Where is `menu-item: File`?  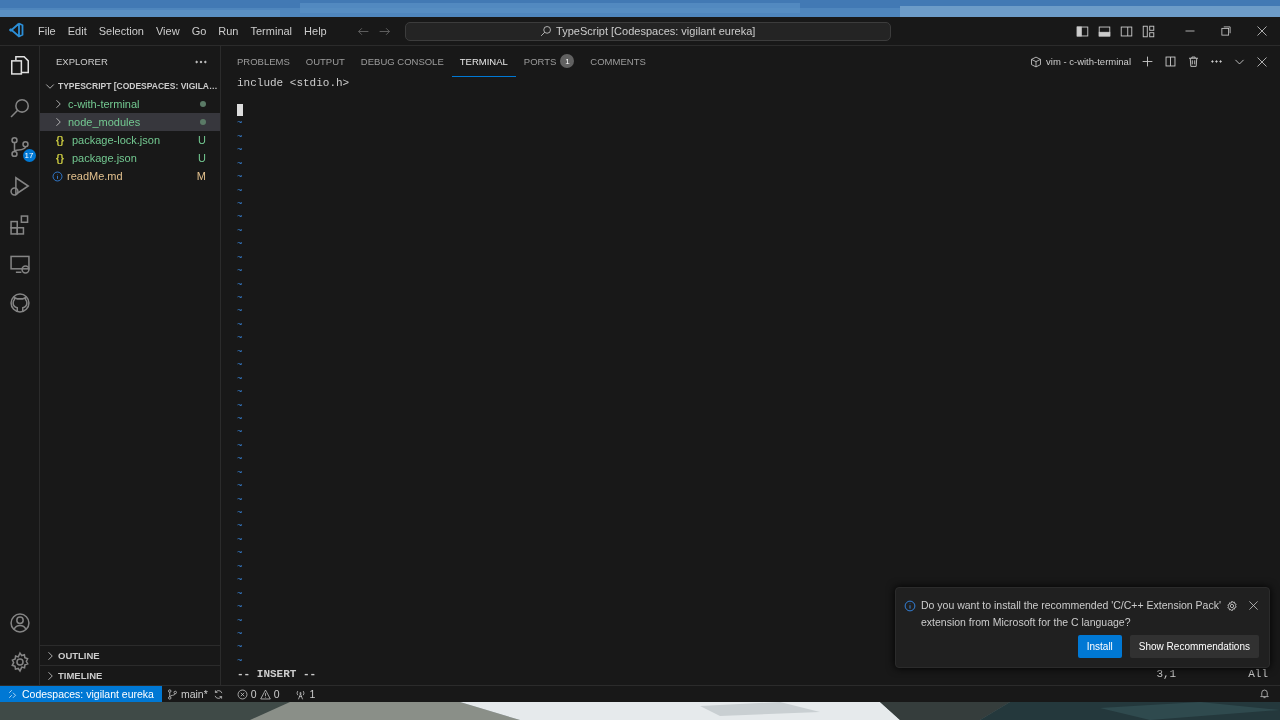 menu-item: File is located at coordinates (47, 31).